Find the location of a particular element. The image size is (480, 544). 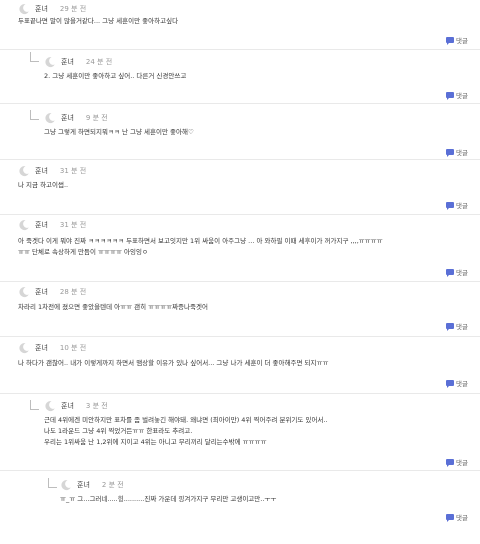

comment-time: 2 분 전 is located at coordinates (112, 485).